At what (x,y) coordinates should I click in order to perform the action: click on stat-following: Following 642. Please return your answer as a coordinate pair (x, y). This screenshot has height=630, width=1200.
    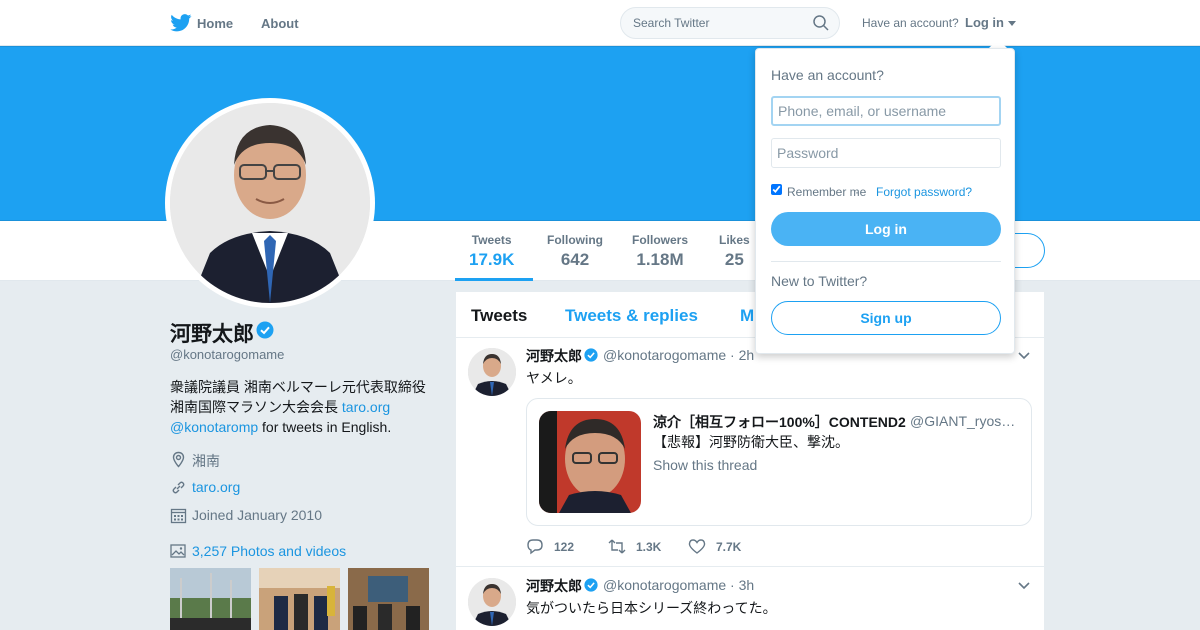
    Looking at the image, I should click on (575, 251).